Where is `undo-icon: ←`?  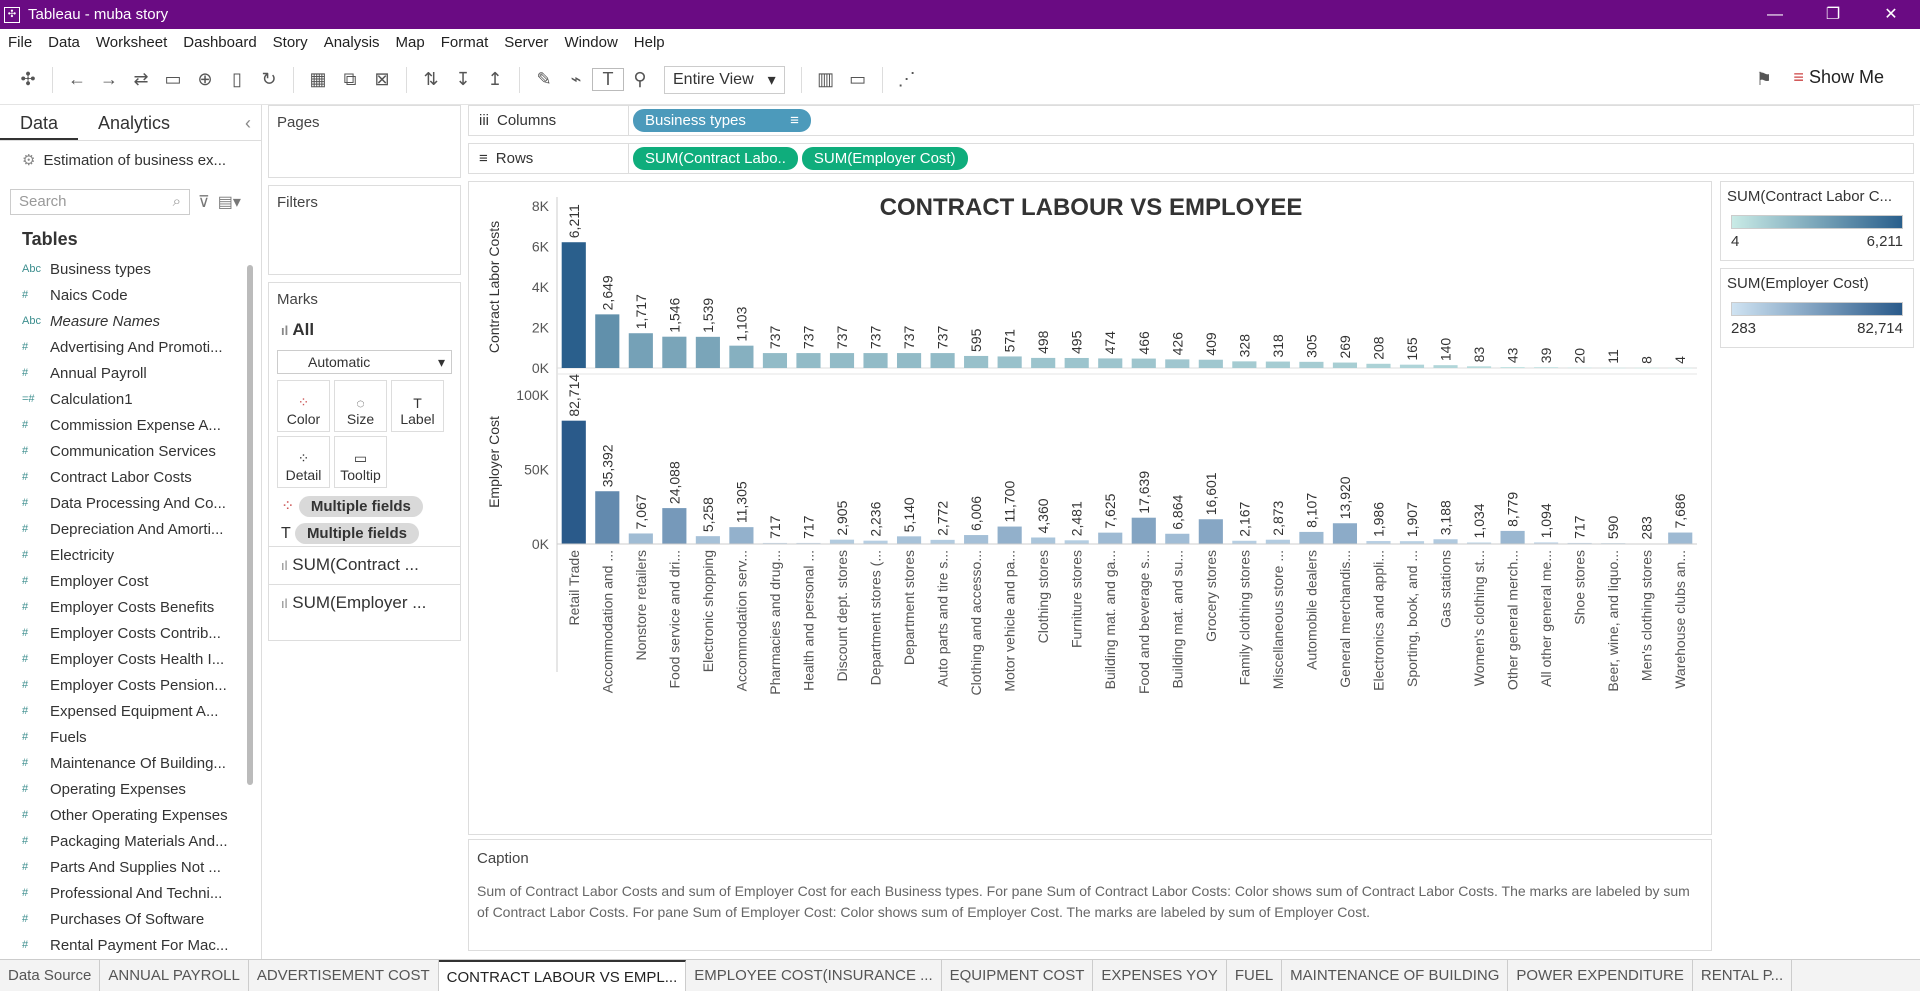
undo-icon: ← is located at coordinates (77, 79).